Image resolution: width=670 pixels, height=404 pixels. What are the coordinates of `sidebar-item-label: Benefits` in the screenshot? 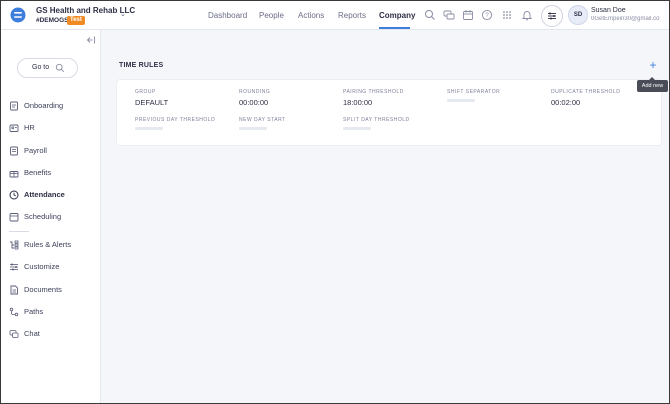 It's located at (38, 172).